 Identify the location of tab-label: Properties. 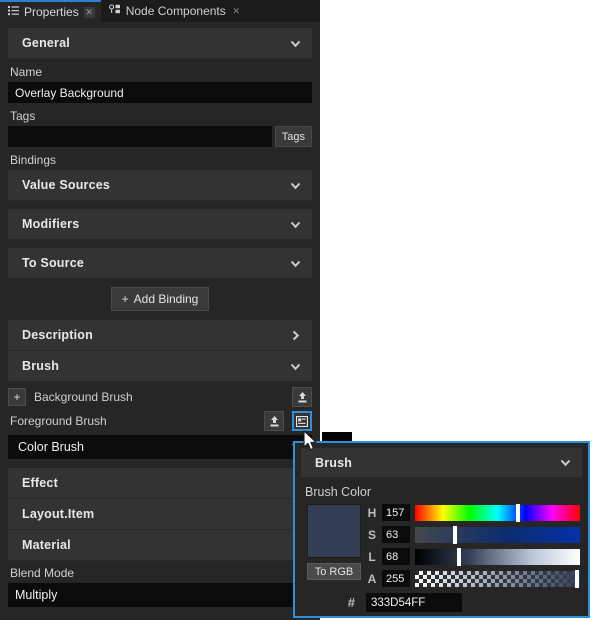
(51, 12).